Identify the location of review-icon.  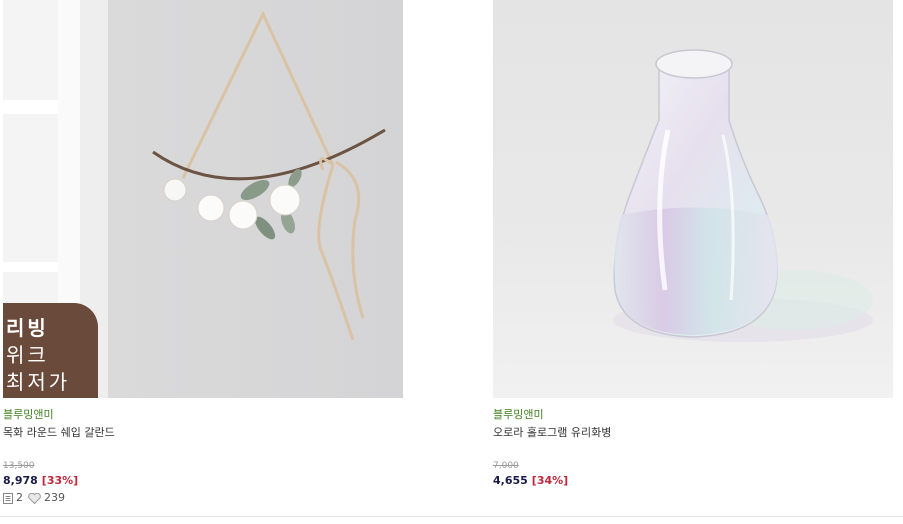
(8, 498).